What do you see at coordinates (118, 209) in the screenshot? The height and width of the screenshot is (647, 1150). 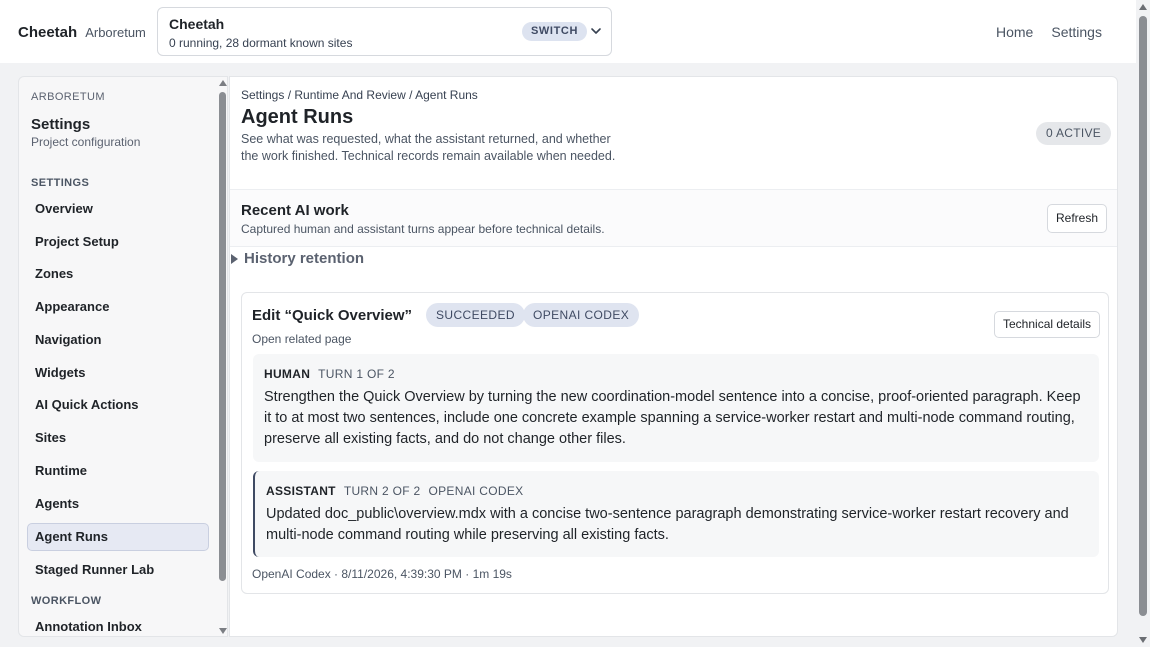 I see `sidebar-item-overview: Overview` at bounding box center [118, 209].